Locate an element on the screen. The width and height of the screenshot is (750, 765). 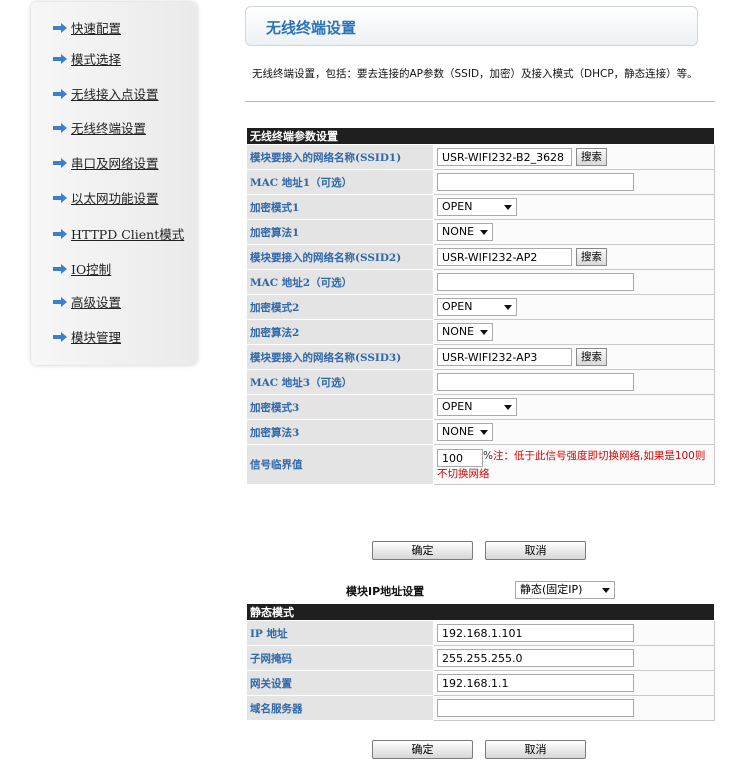
ip-input: 192.168.1.101 is located at coordinates (535, 633).